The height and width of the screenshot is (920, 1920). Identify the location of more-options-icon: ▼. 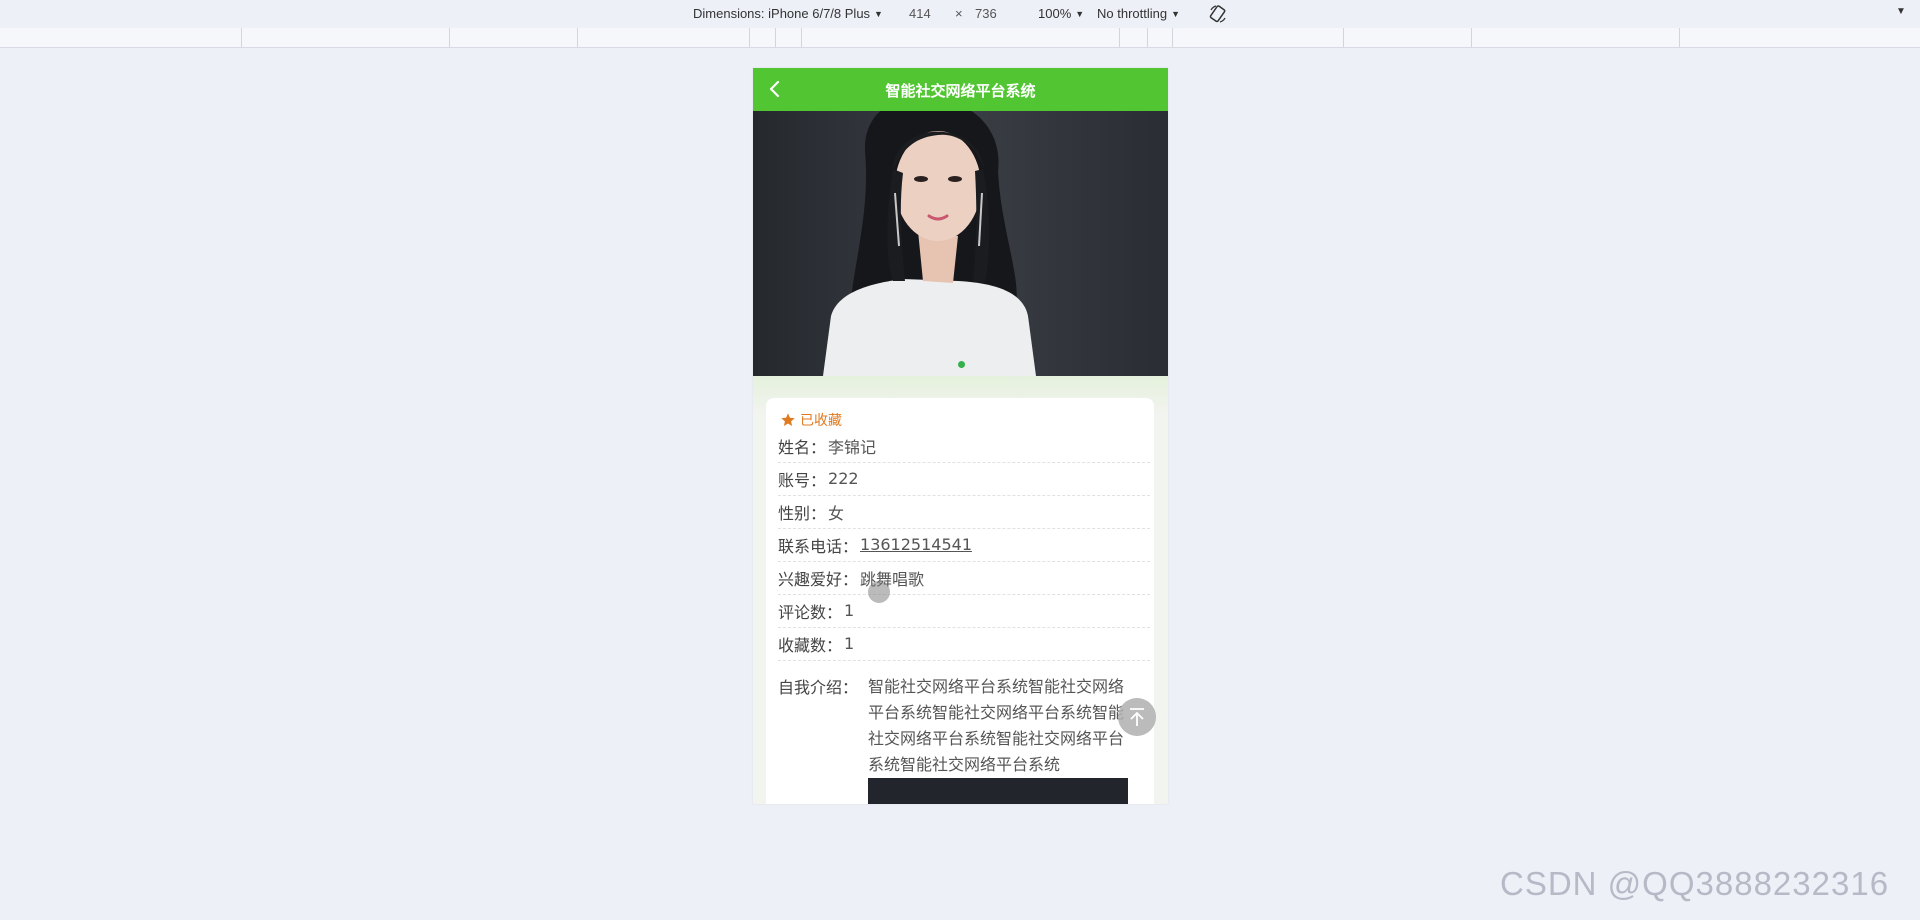
(1901, 11).